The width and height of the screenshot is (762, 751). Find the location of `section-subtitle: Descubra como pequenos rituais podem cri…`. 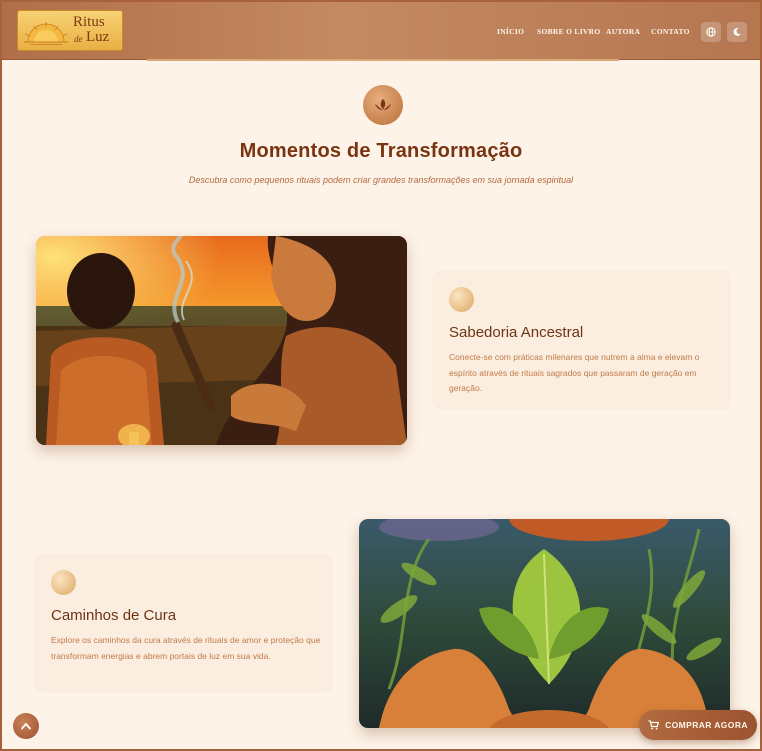

section-subtitle: Descubra como pequenos rituais podem cri… is located at coordinates (381, 180).